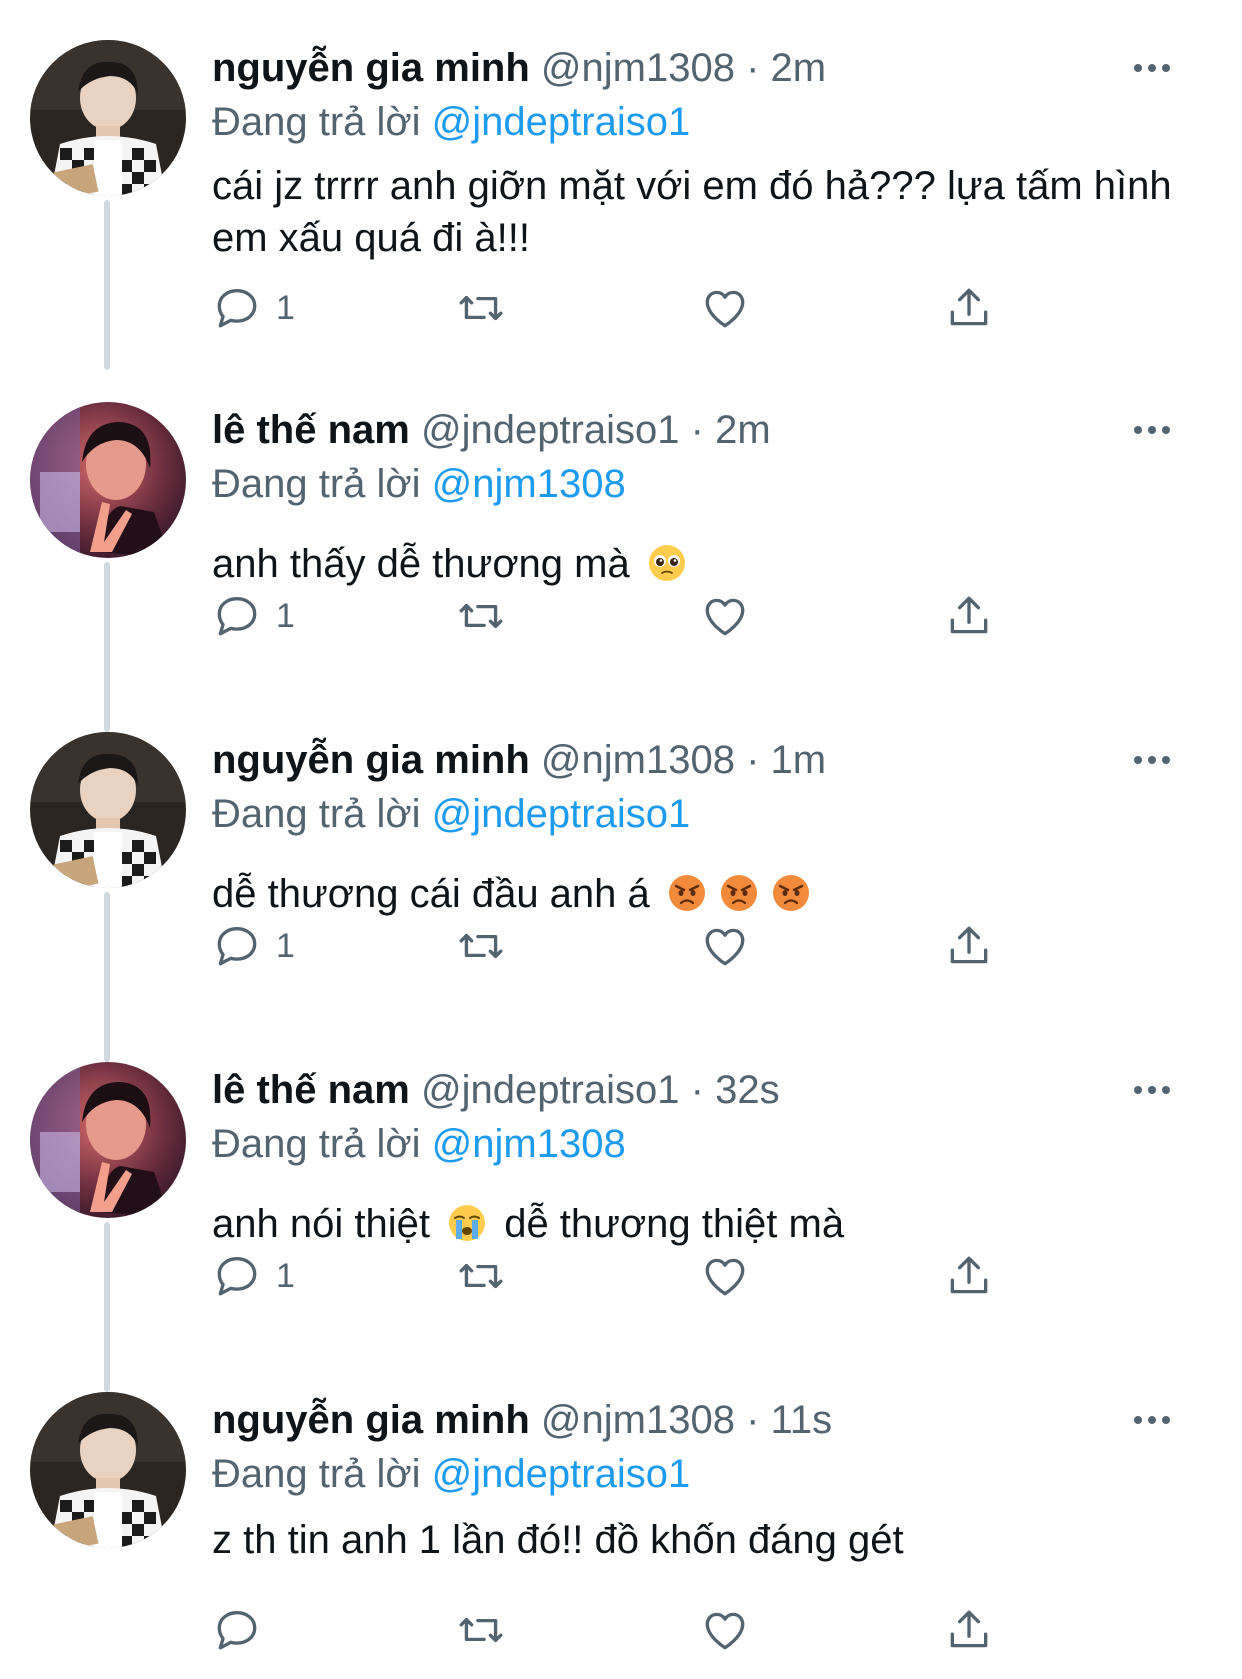 This screenshot has width=1242, height=1679. I want to click on tweet-text-part: z th tin anh 1 lần đó!! đồ khốn đáng gét, so click(558, 1540).